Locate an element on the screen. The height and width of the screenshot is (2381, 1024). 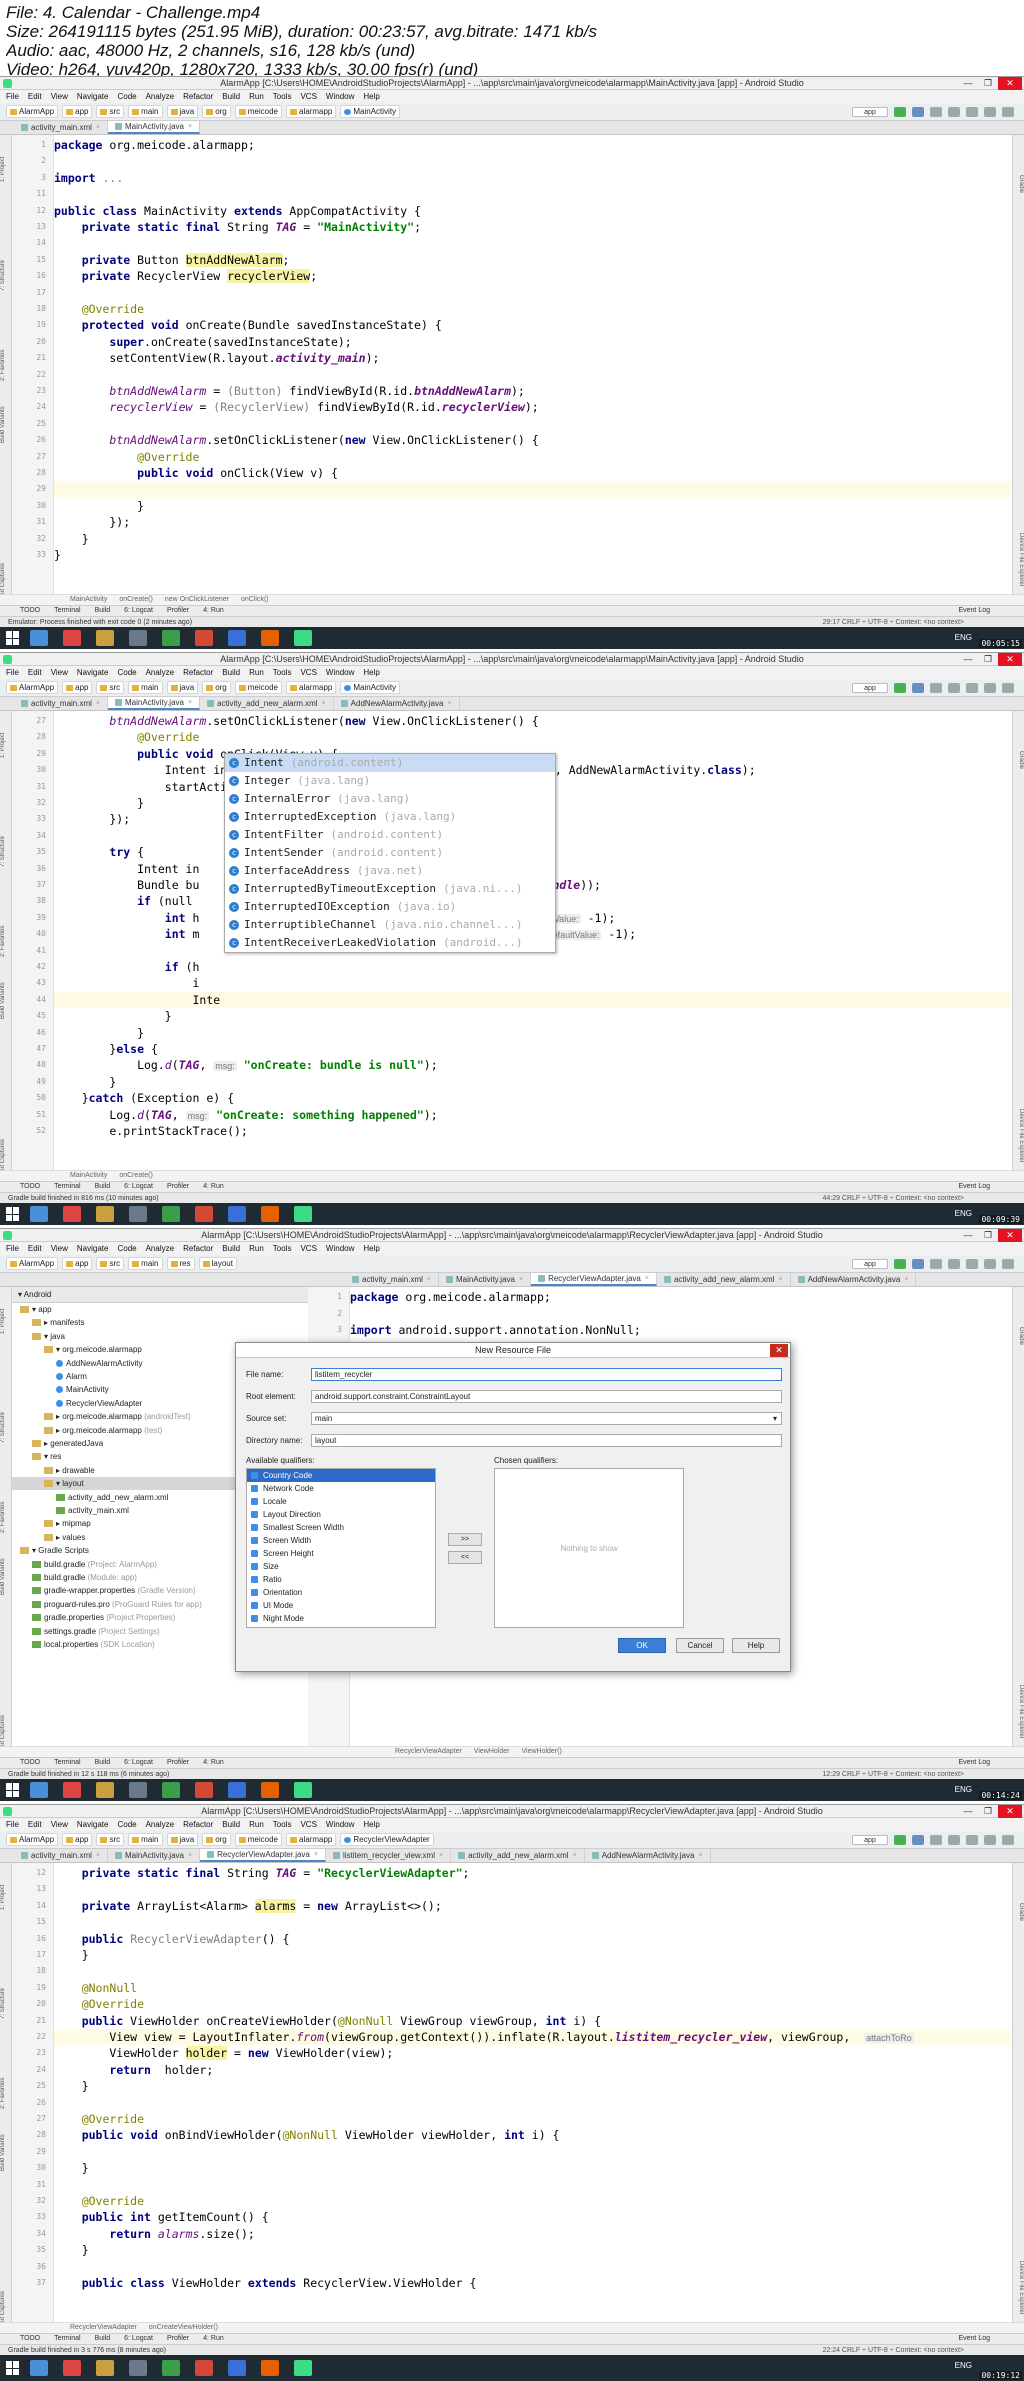
store-icon is located at coordinates (138, 1214).